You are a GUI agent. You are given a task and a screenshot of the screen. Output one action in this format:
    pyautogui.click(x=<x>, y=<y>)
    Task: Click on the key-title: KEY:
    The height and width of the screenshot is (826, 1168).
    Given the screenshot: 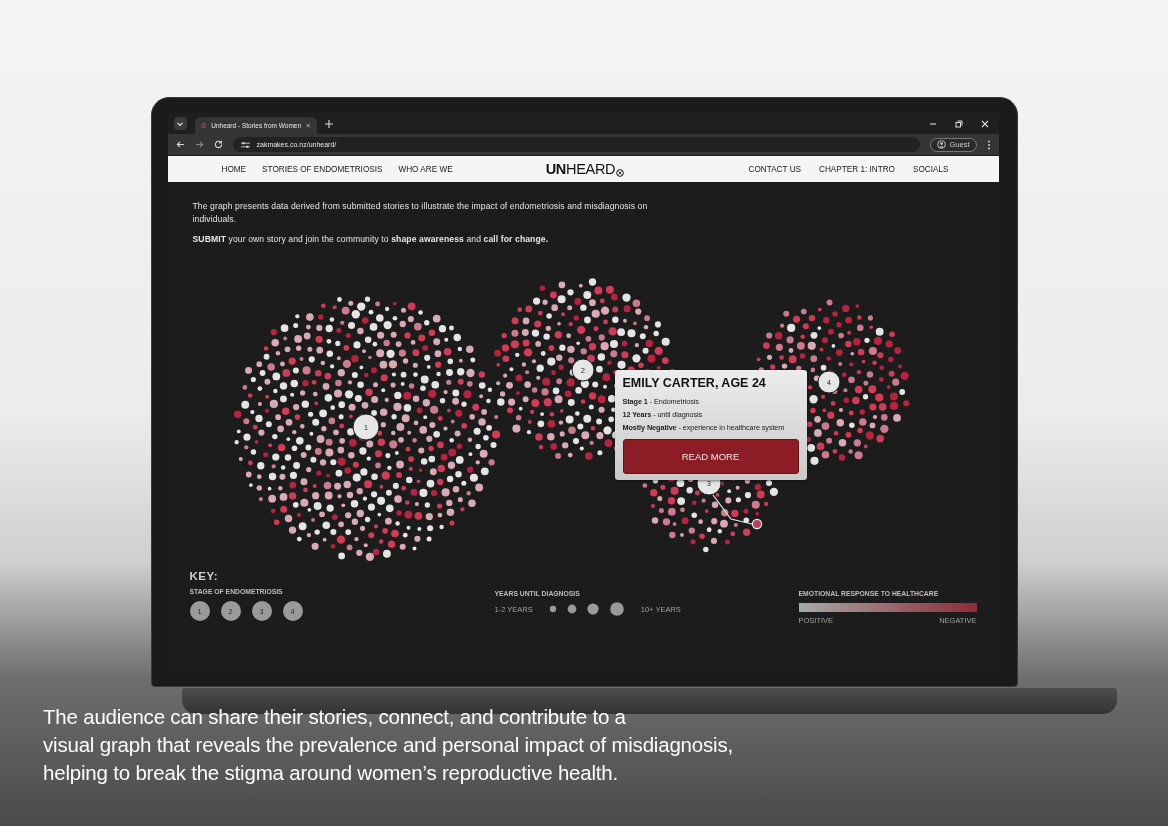 What is the action you would take?
    pyautogui.click(x=204, y=576)
    